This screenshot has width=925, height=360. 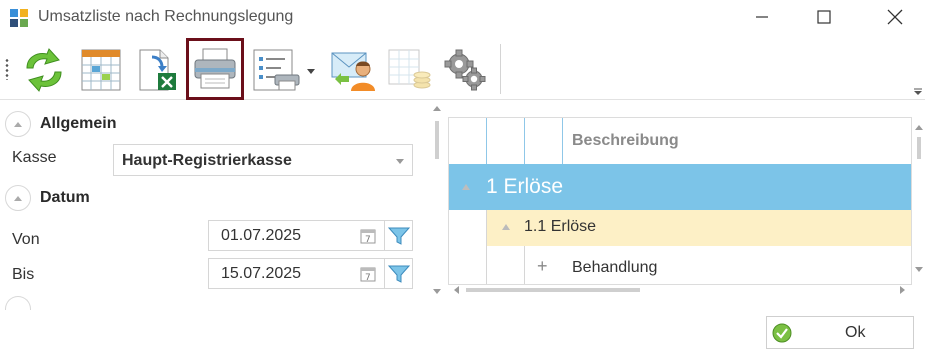 What do you see at coordinates (261, 273) in the screenshot?
I see `bis-date-value: 15.07.2025` at bounding box center [261, 273].